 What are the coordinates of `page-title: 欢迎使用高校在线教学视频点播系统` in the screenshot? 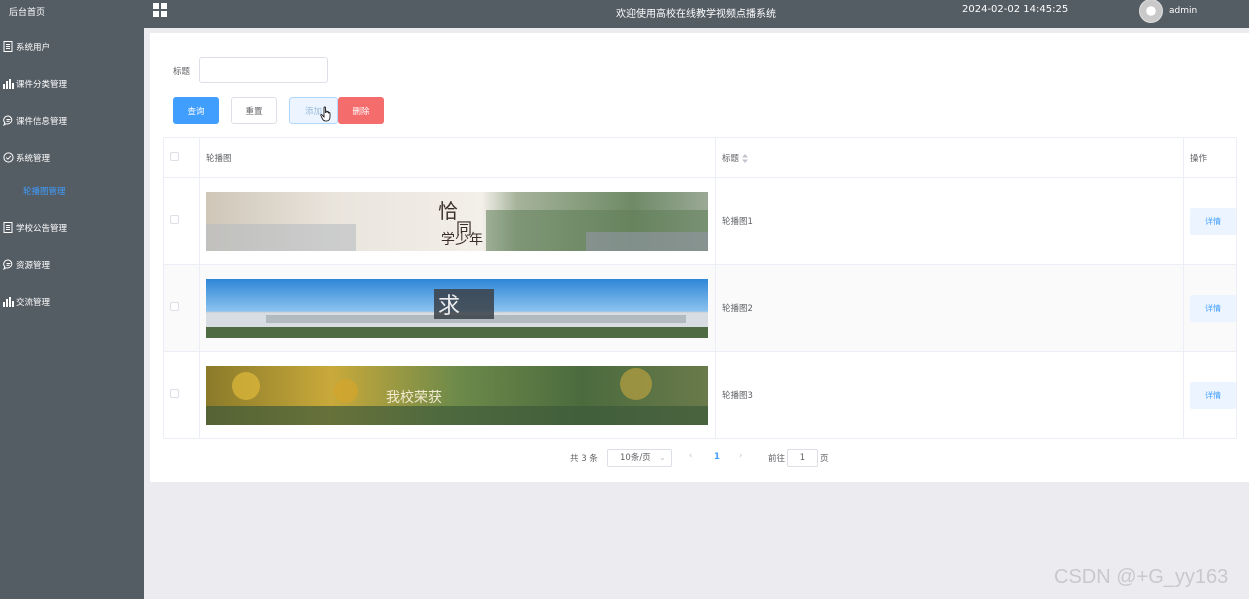 It's located at (696, 14).